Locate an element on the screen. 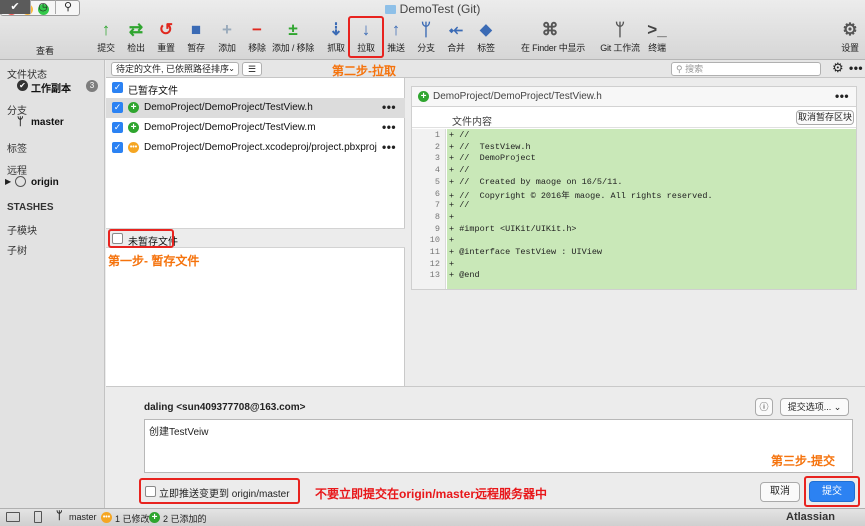 The width and height of the screenshot is (865, 526). commit-info-icon: ⓘ is located at coordinates (764, 407).